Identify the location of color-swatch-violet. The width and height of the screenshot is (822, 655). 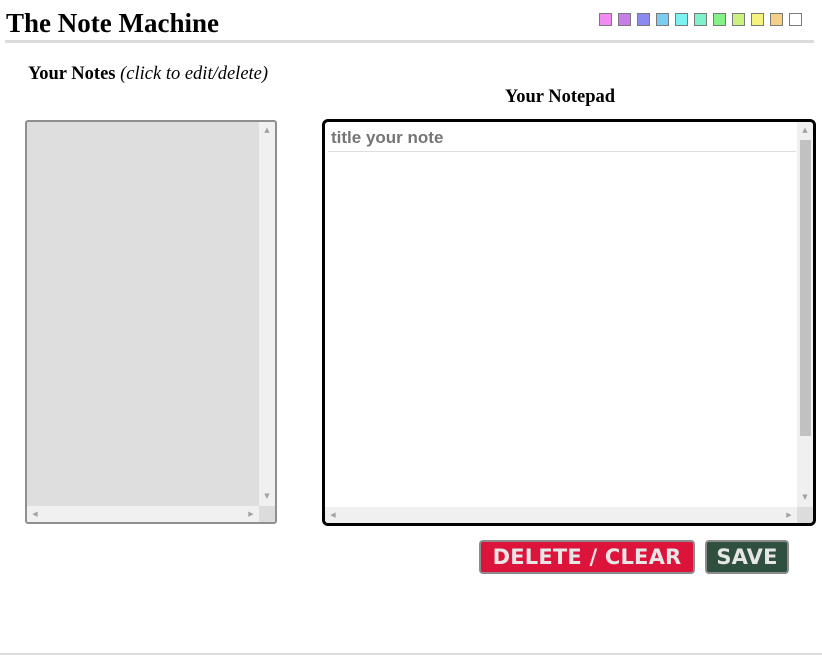
(624, 19).